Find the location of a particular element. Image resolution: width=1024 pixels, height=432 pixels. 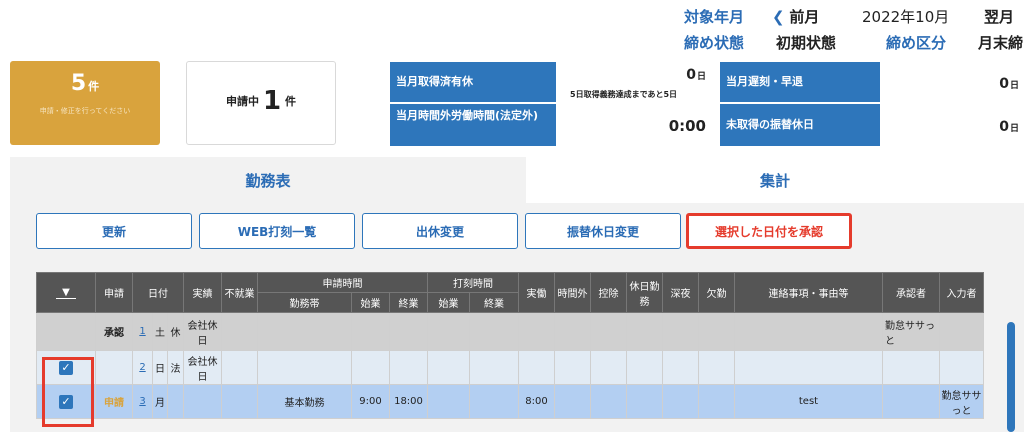

paid-leave-note: 5日取得義務達成まであと5日 is located at coordinates (624, 94).